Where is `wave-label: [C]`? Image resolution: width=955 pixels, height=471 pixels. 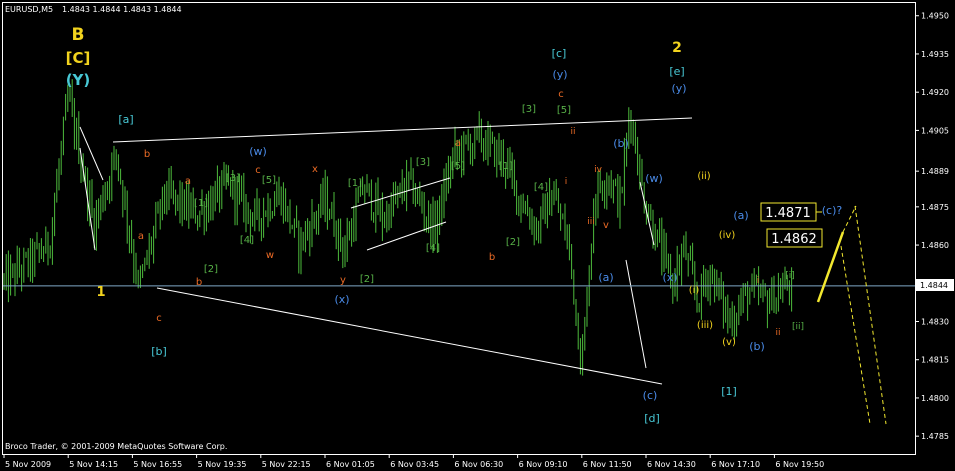
wave-label: [C] is located at coordinates (78, 58).